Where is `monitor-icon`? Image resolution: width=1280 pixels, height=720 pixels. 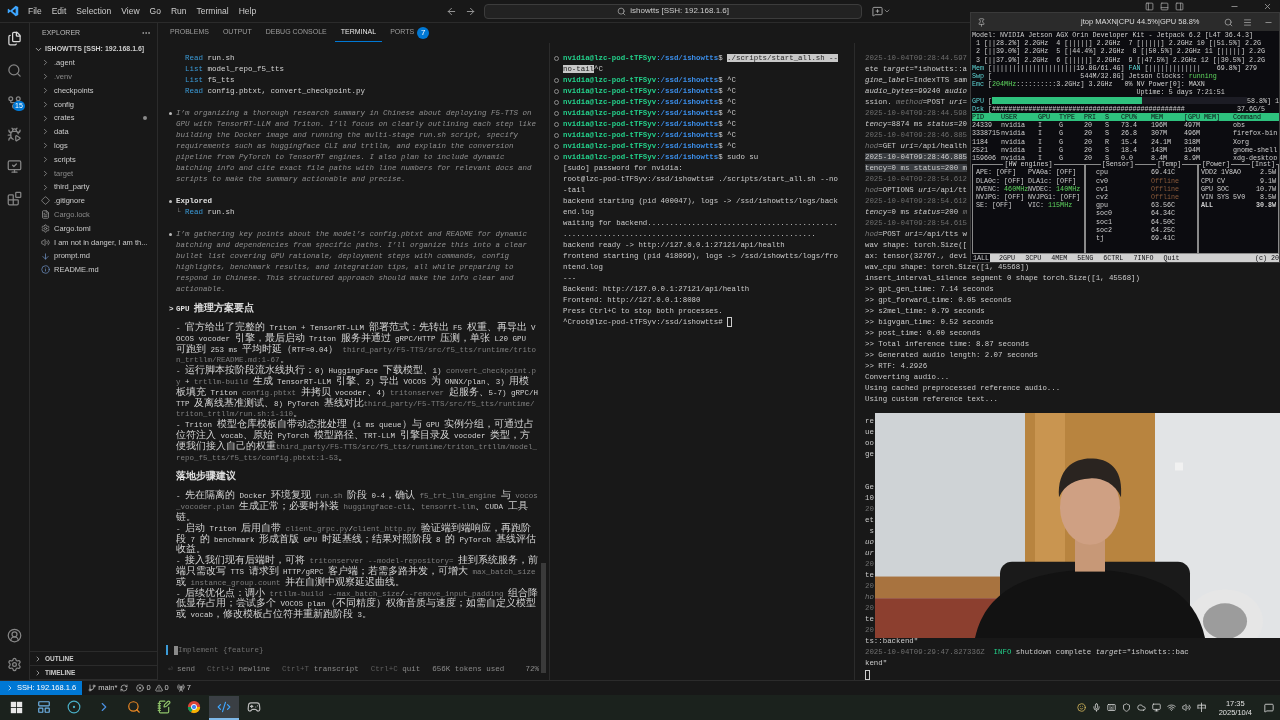
monitor-icon is located at coordinates (14, 166).